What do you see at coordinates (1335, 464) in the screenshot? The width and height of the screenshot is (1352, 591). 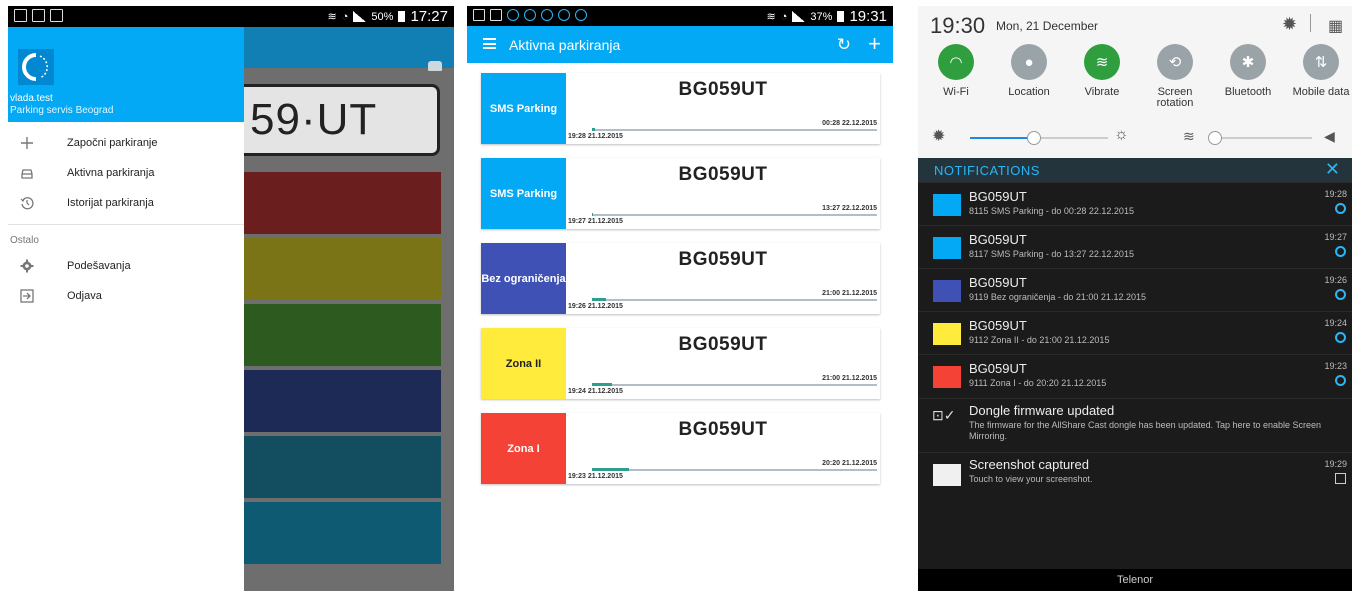 I see `notification-time: 19:29` at bounding box center [1335, 464].